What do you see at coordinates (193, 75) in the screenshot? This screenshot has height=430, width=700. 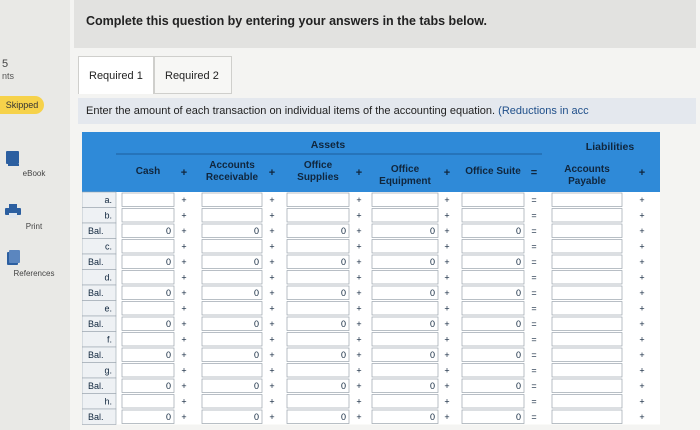 I see `tab-required-2: Required 2` at bounding box center [193, 75].